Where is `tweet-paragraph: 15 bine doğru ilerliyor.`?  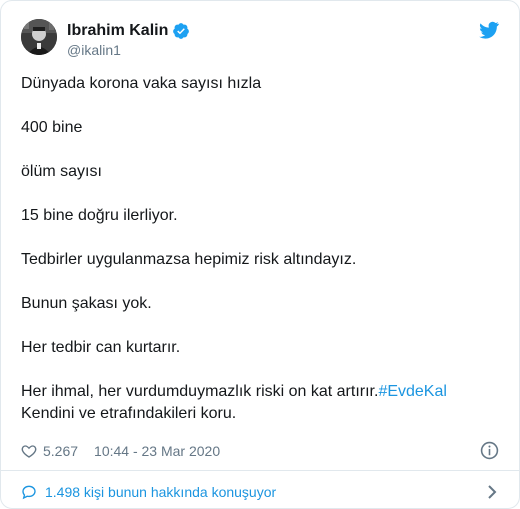
tweet-paragraph: 15 bine doğru ilerliyor. is located at coordinates (99, 215).